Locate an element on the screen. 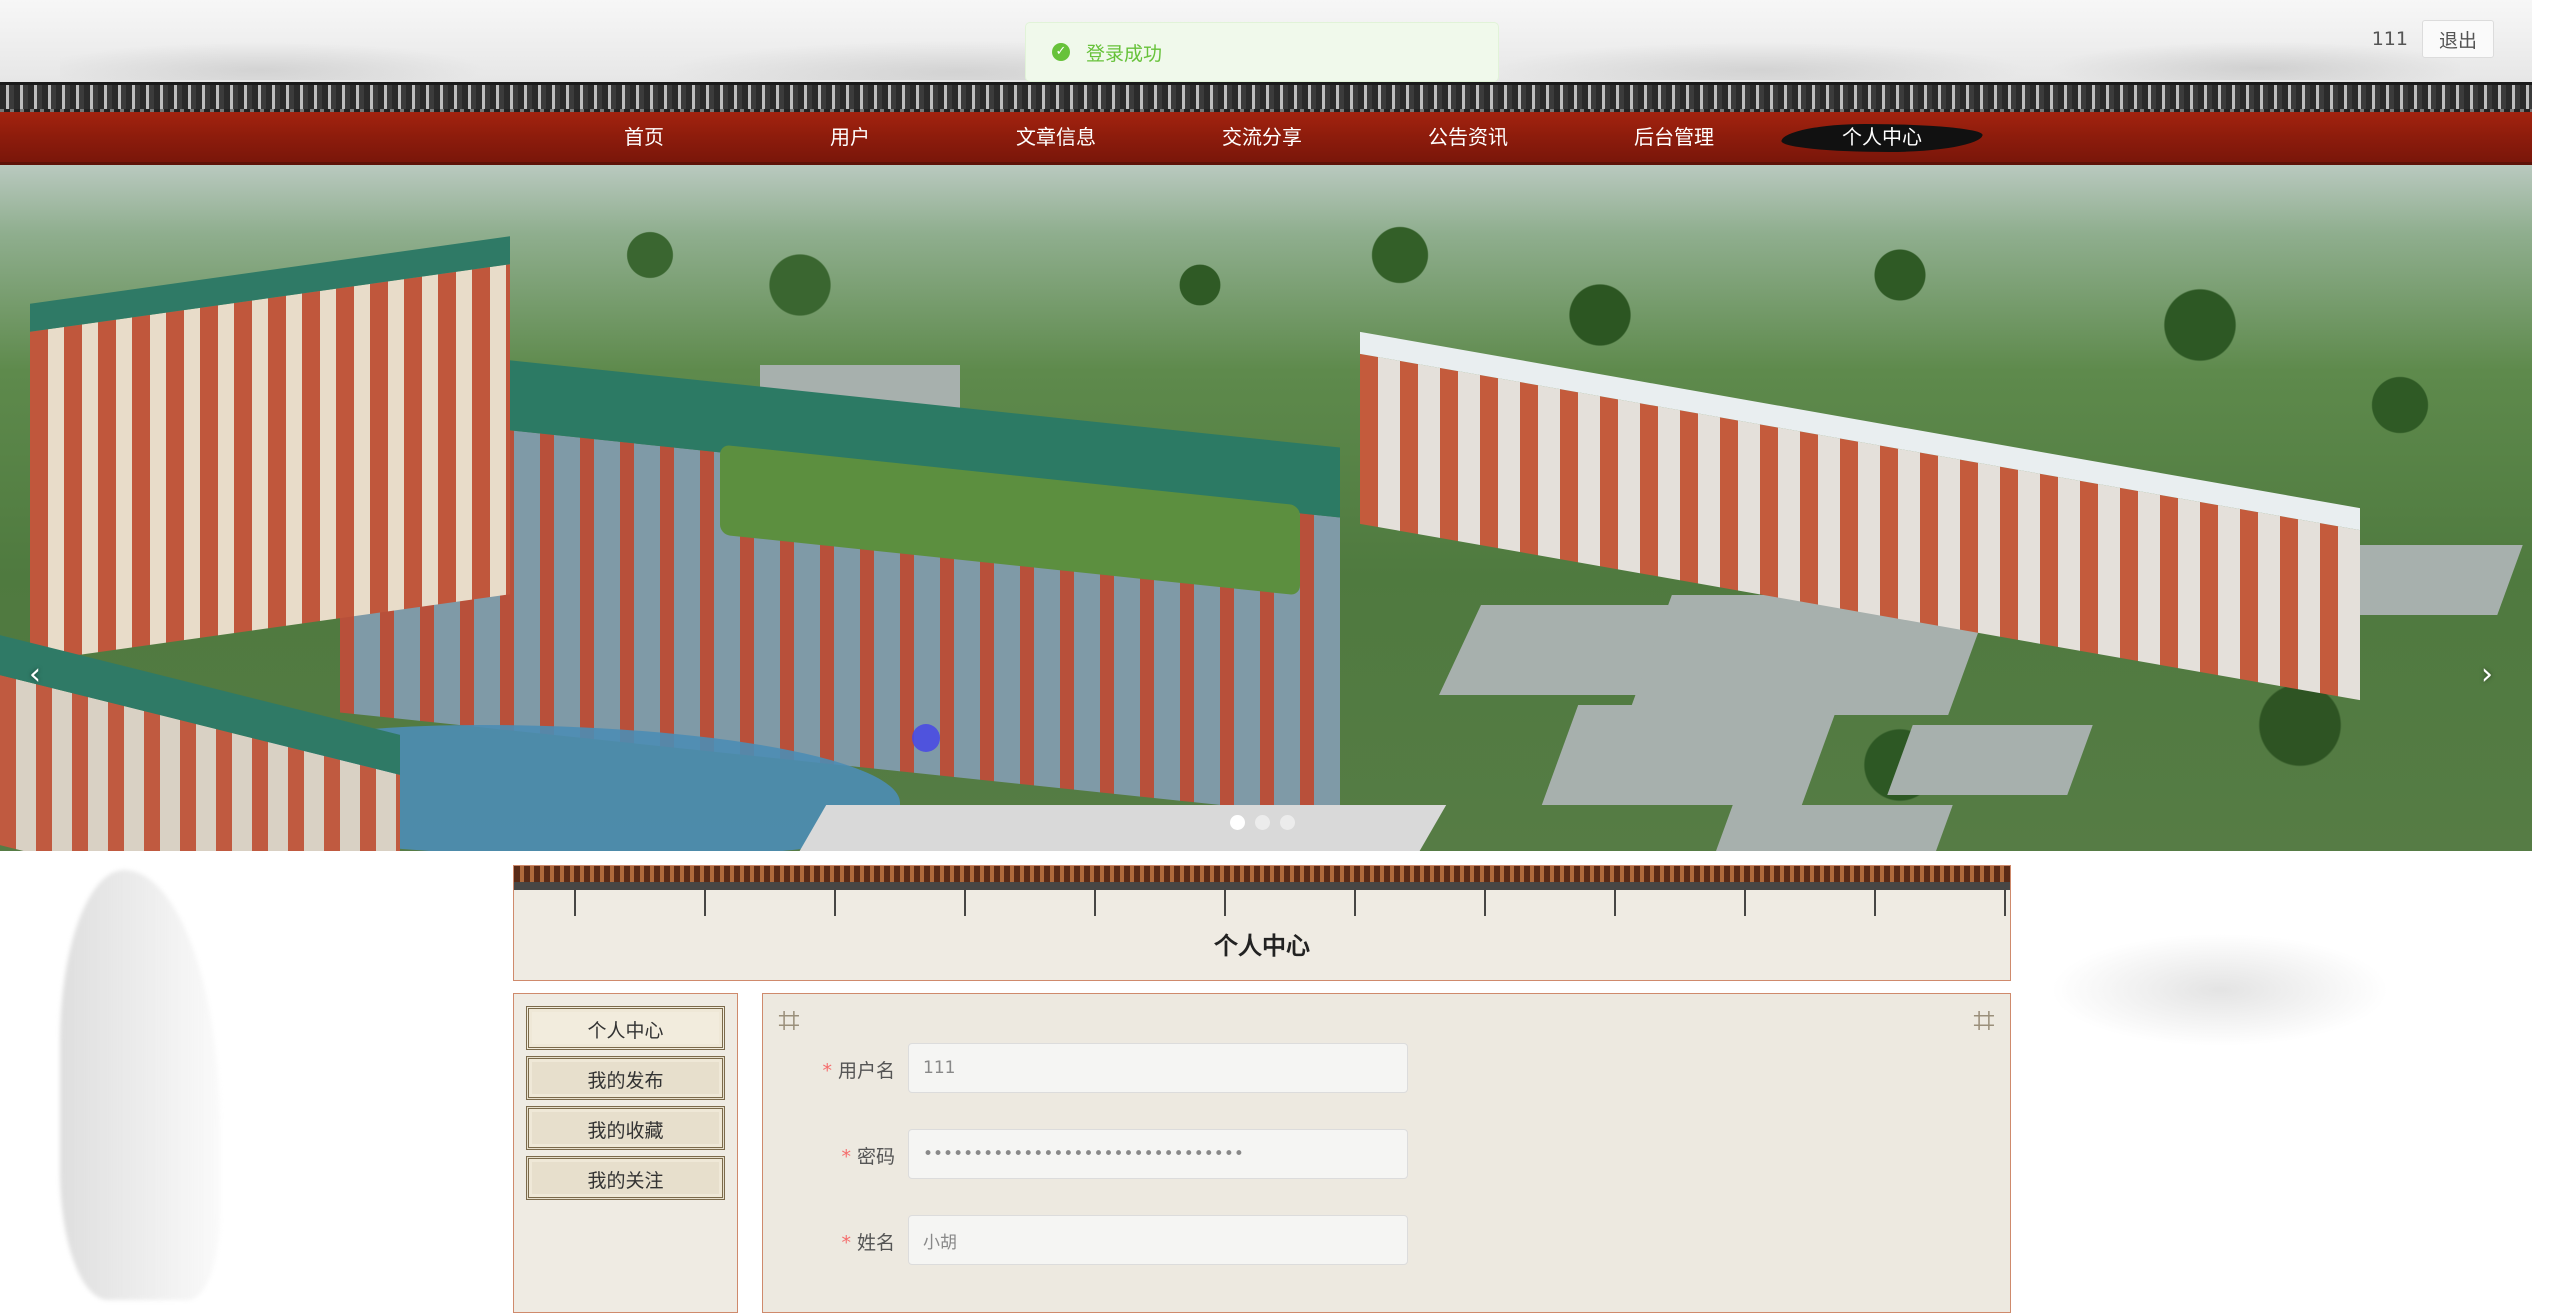  form-row-name: * 姓名 is located at coordinates (1386, 1241).